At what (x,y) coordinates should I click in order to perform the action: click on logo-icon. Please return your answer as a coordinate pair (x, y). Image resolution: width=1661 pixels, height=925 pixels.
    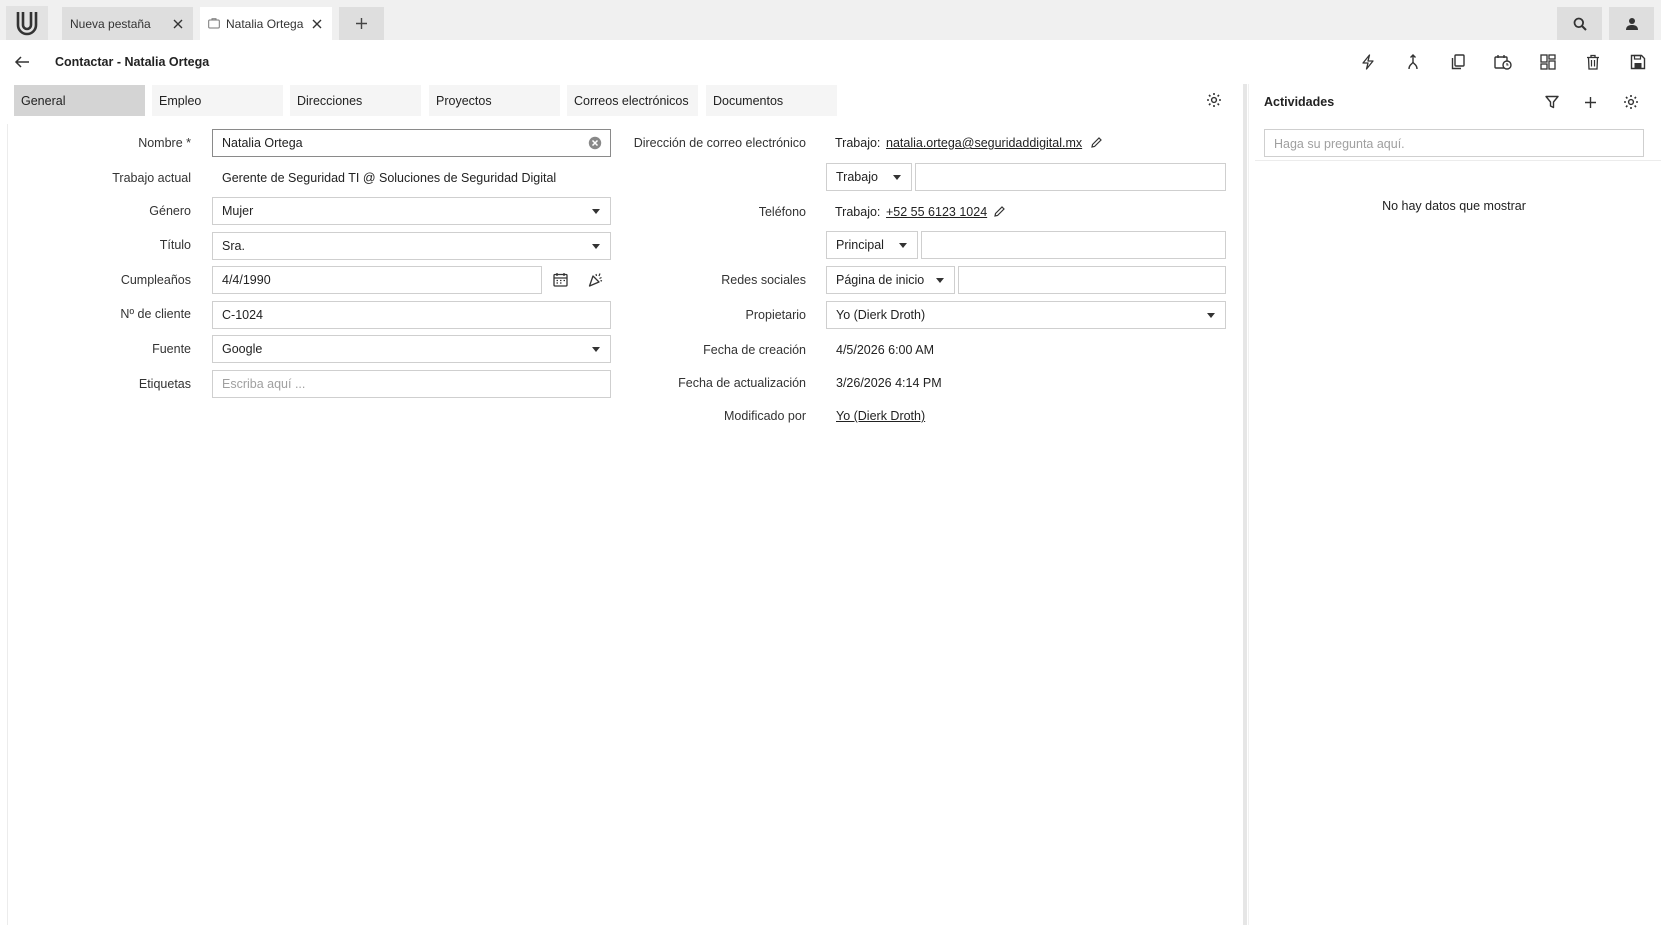
    Looking at the image, I should click on (27, 24).